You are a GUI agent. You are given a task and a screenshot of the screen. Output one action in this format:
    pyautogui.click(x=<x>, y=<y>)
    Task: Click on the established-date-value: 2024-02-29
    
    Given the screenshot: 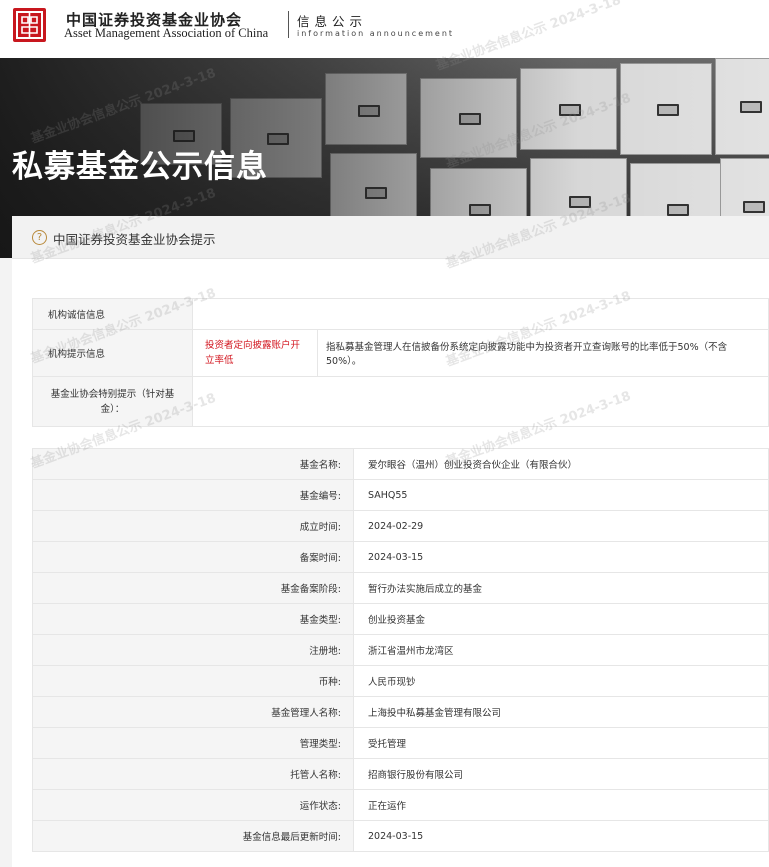 What is the action you would take?
    pyautogui.click(x=561, y=526)
    